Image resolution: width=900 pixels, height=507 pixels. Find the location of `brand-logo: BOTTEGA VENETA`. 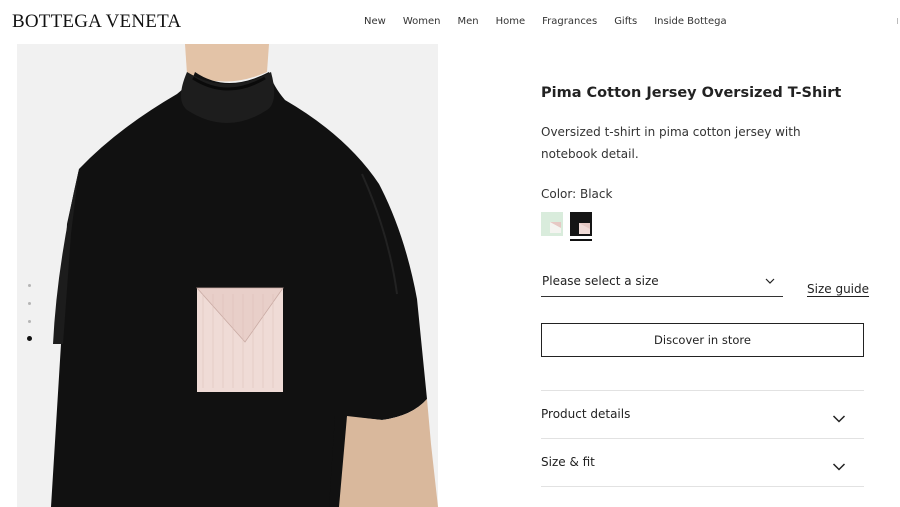

brand-logo: BOTTEGA VENETA is located at coordinates (96, 22).